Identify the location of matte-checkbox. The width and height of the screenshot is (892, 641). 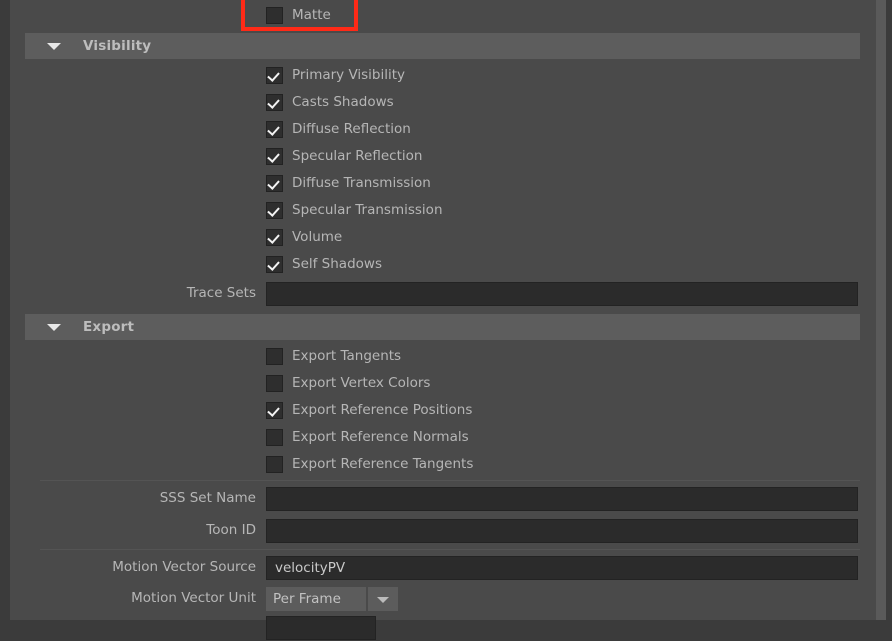
(274, 15).